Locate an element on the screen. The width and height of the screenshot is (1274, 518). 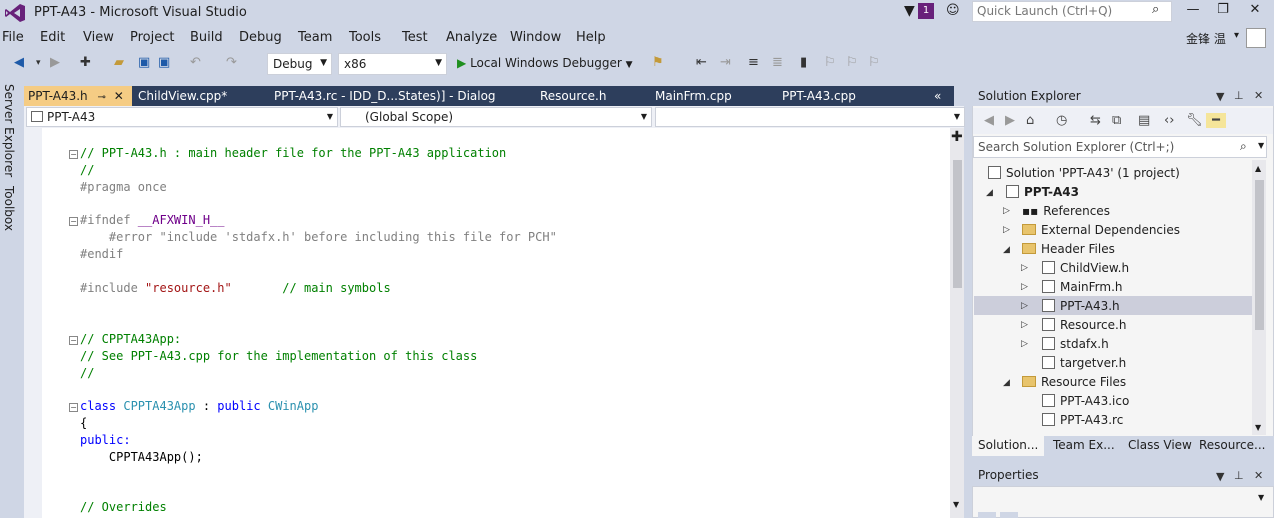
split-editor-icon: ✚ is located at coordinates (957, 137).